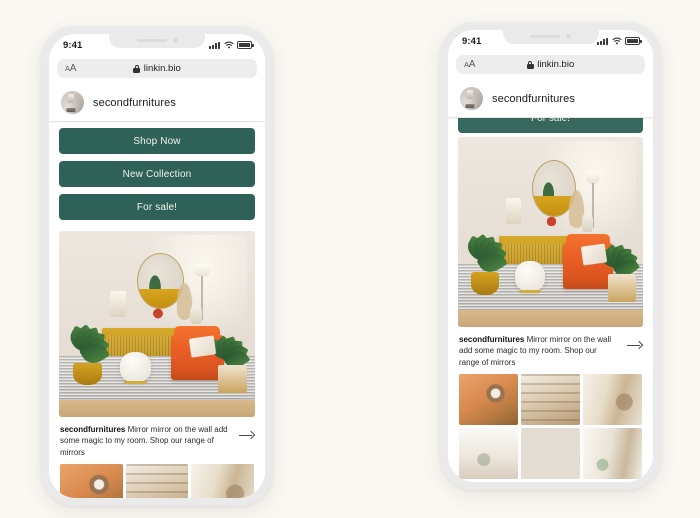 The height and width of the screenshot is (518, 700). What do you see at coordinates (157, 207) in the screenshot?
I see `link-button-for-sale: For sale!` at bounding box center [157, 207].